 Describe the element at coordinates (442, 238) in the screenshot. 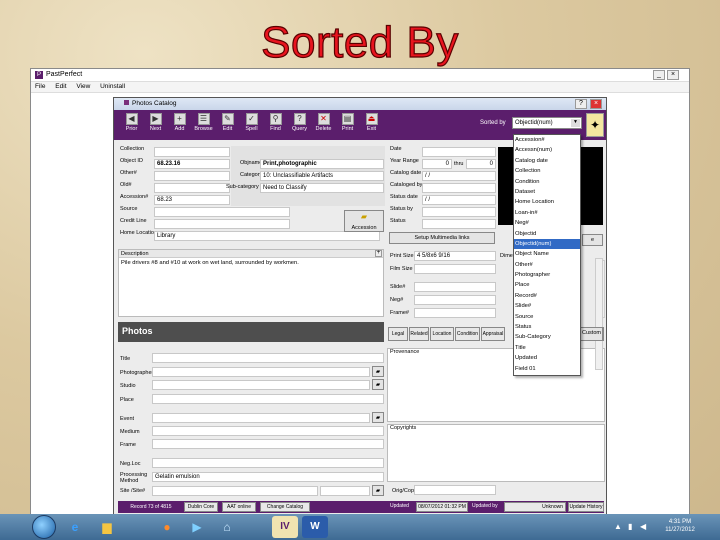

I see `setup-multimedia-button: Setup Multimedia links` at that location.